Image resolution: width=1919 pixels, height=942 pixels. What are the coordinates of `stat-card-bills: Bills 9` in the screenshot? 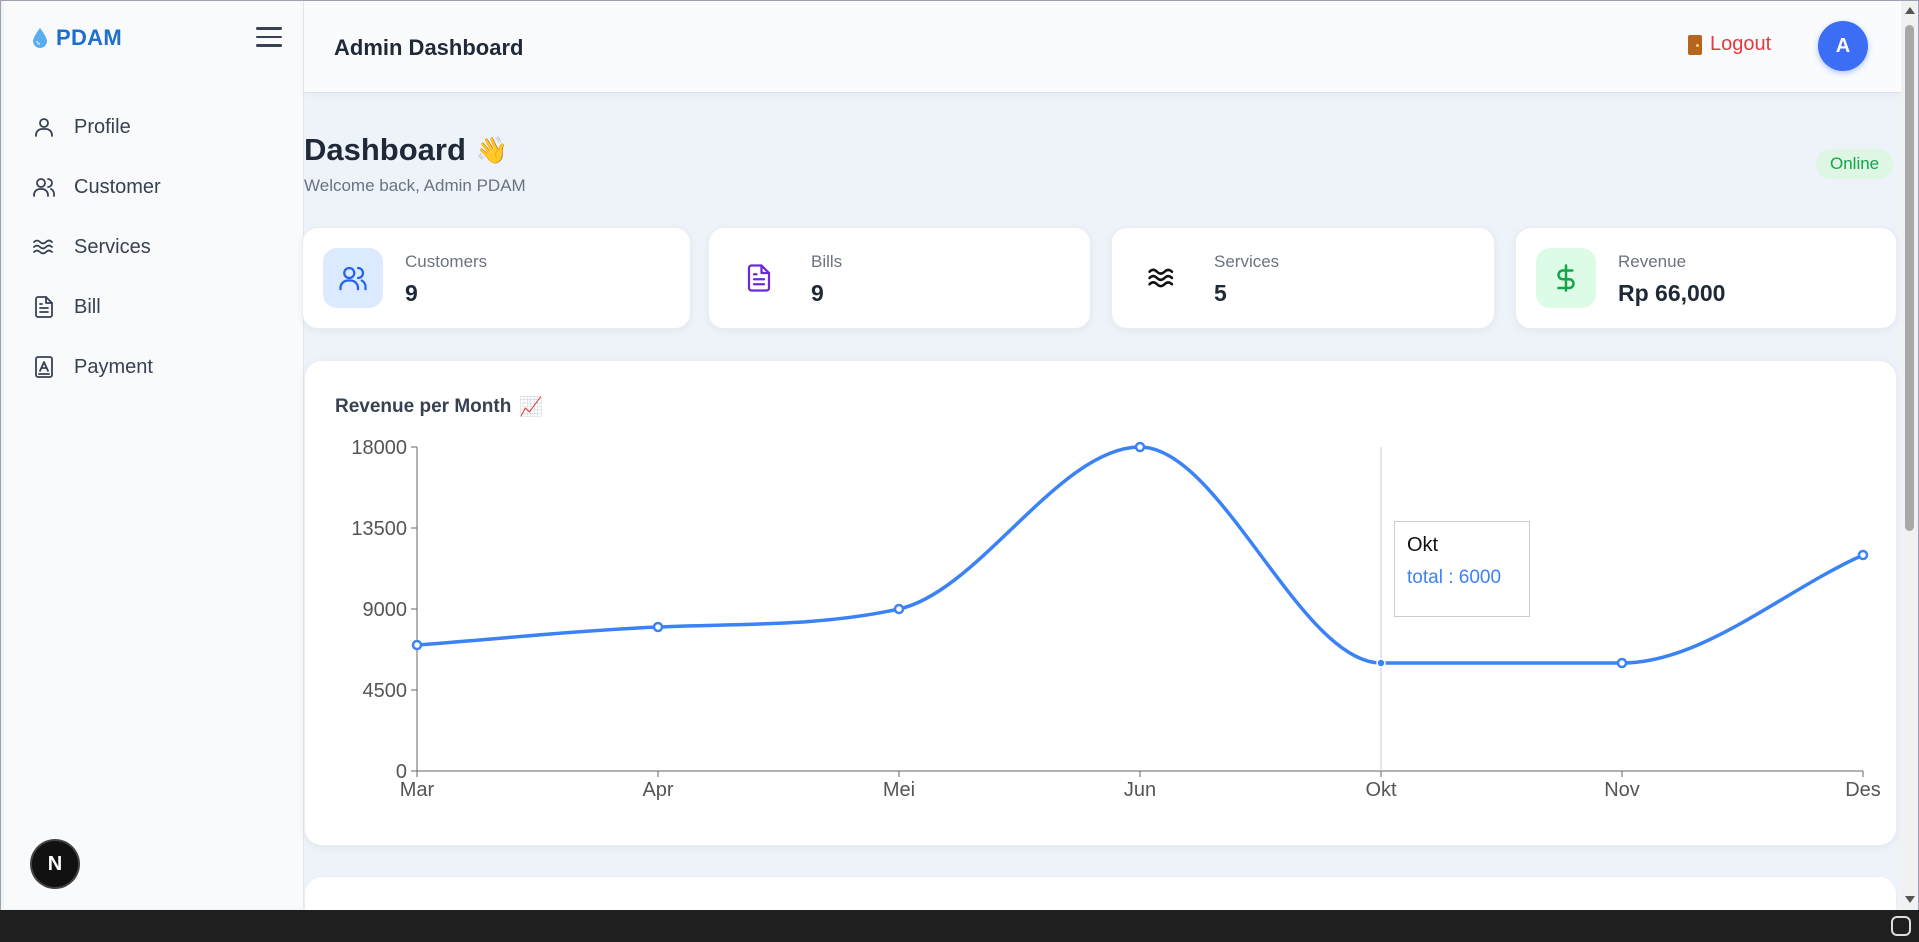 It's located at (899, 278).